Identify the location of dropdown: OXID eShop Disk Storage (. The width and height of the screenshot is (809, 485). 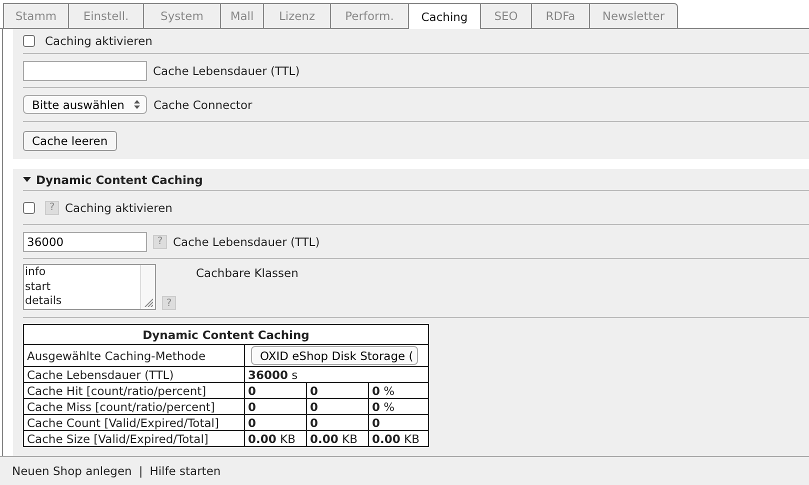
(334, 355).